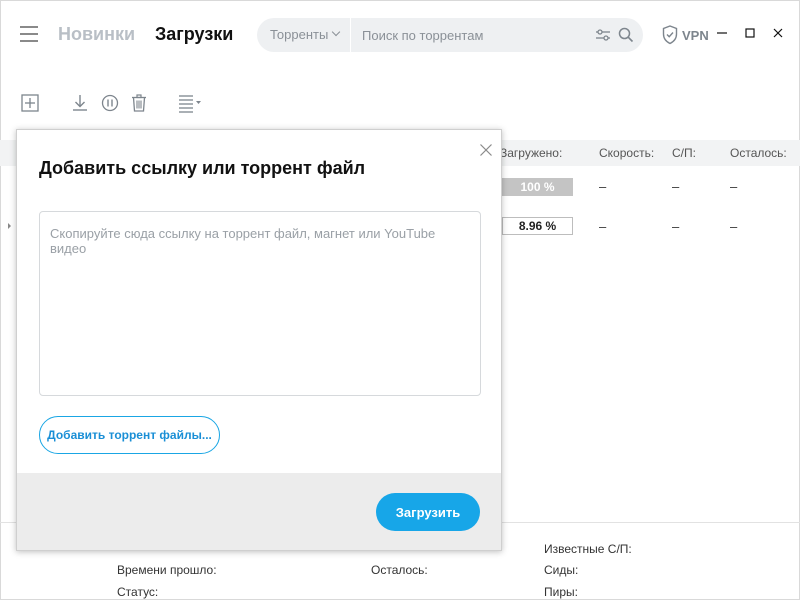 Image resolution: width=800 pixels, height=600 pixels. Describe the element at coordinates (588, 549) in the screenshot. I see `detail-known-peers-label: Известные С/П:` at that location.